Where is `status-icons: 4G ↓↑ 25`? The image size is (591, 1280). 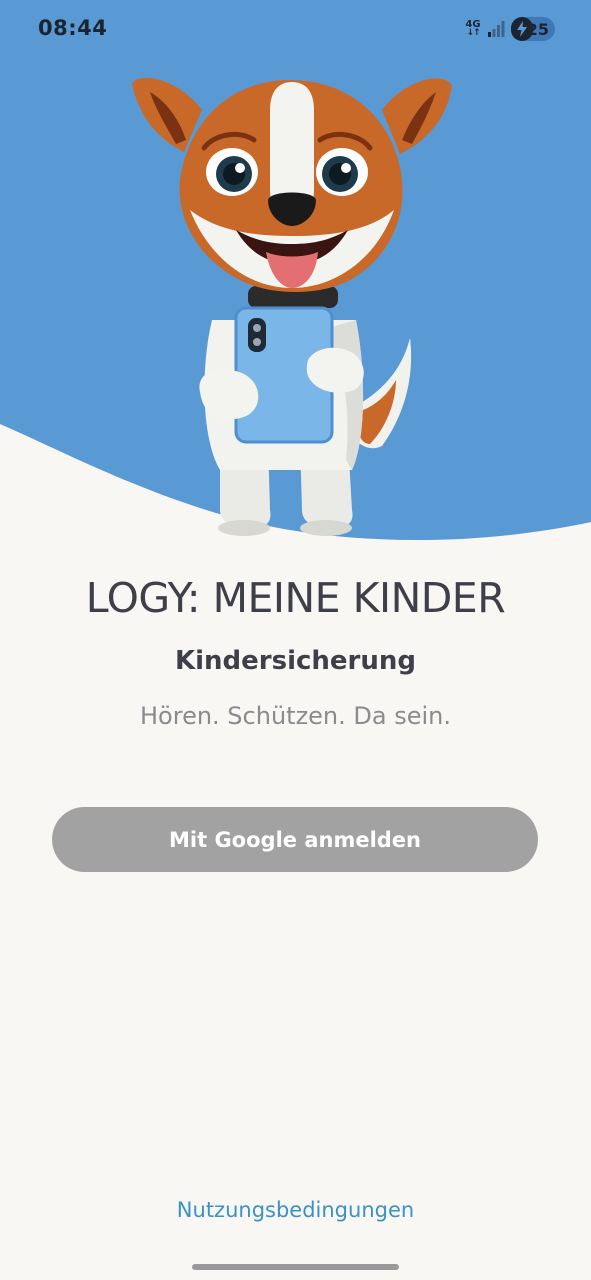 status-icons: 4G ↓↑ 25 is located at coordinates (510, 29).